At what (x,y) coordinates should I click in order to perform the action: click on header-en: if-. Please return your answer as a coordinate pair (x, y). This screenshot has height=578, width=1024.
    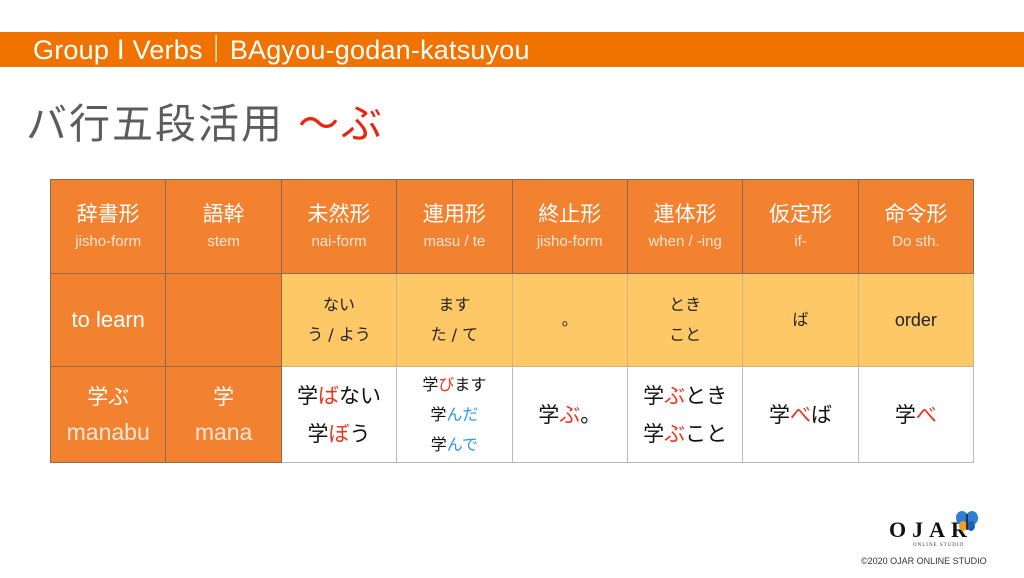
    Looking at the image, I should click on (800, 241).